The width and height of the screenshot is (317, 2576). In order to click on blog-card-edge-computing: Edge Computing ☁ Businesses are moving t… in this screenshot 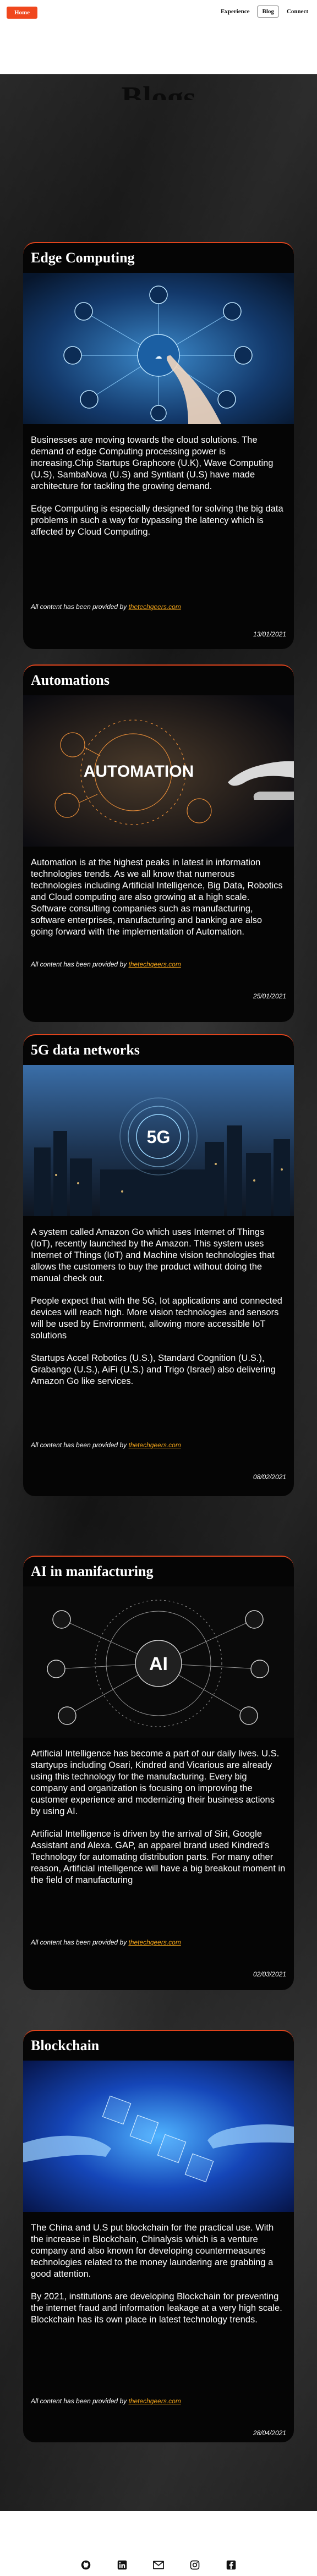, I will do `click(158, 445)`.